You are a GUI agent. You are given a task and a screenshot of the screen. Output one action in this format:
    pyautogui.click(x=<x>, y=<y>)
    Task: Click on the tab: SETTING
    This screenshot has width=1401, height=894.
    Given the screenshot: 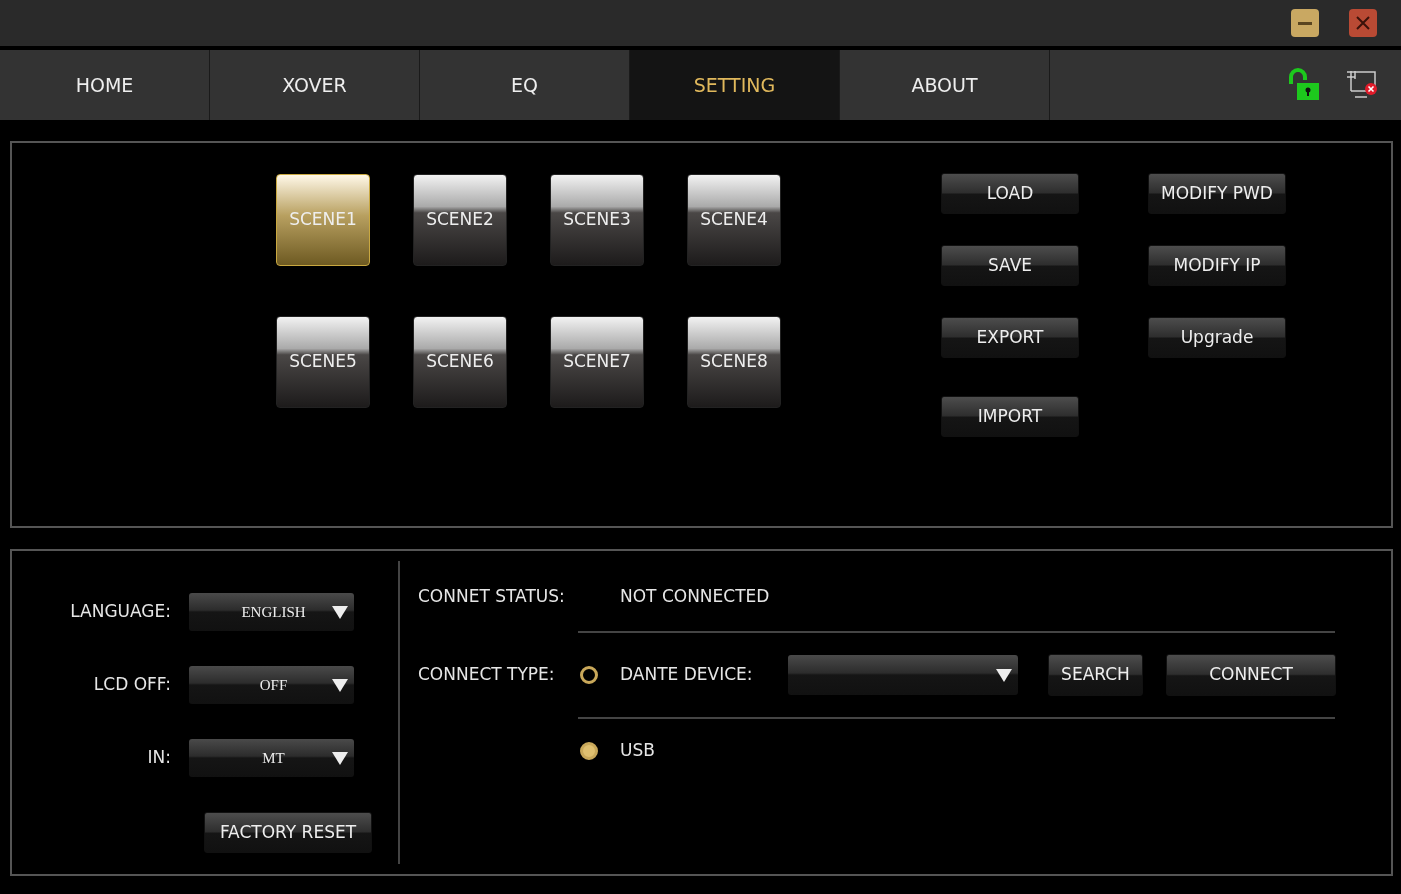 What is the action you would take?
    pyautogui.click(x=735, y=85)
    